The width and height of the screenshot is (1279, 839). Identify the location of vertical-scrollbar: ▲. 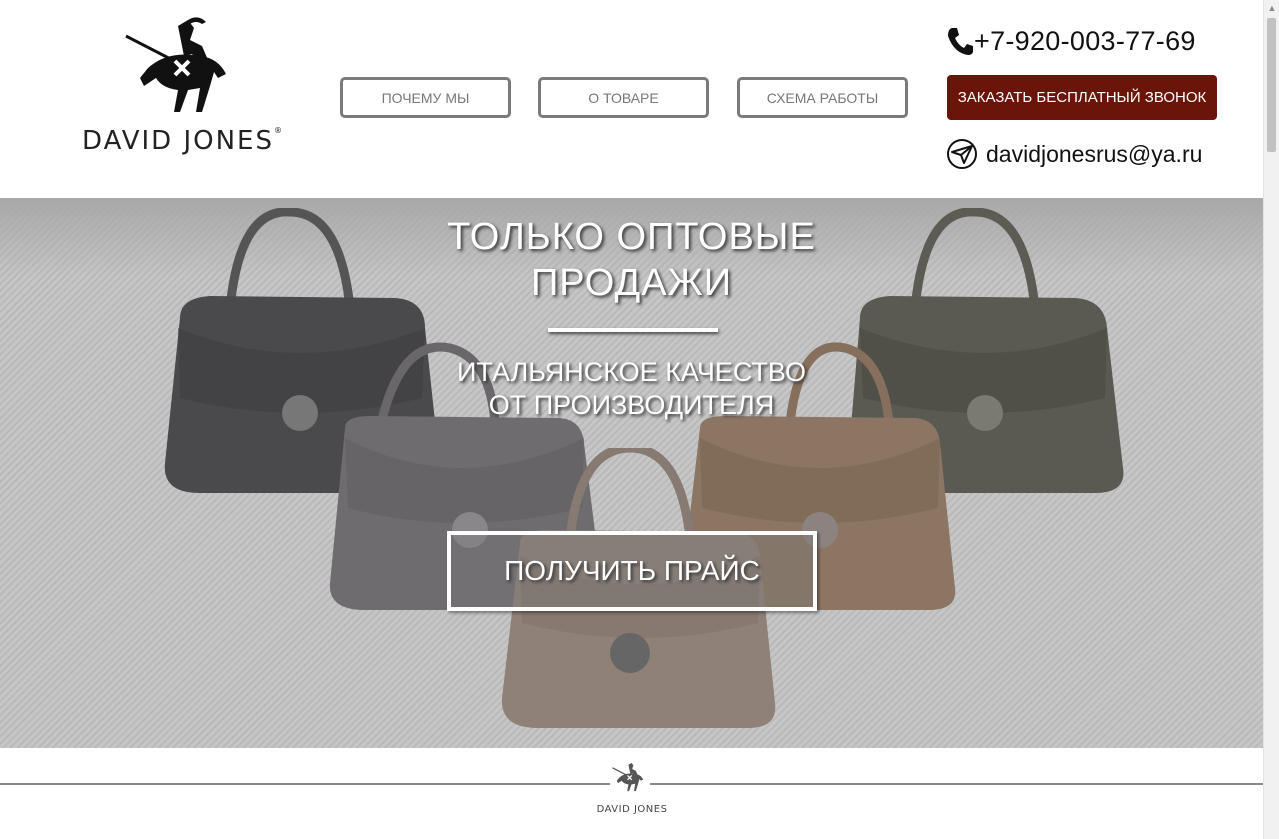
(1271, 419).